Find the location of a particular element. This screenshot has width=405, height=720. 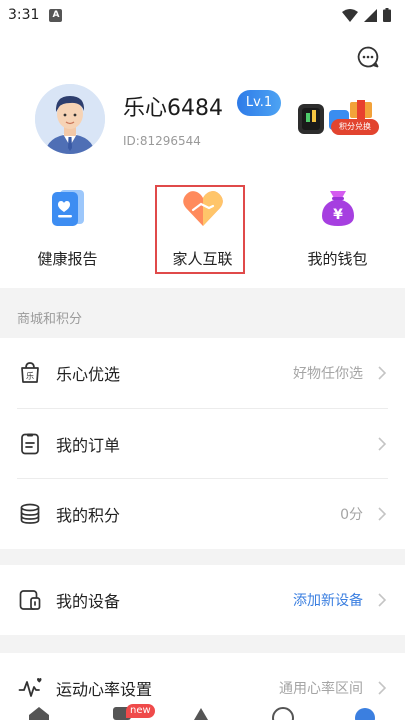

row-label-orders: 我的订单 is located at coordinates (88, 445).